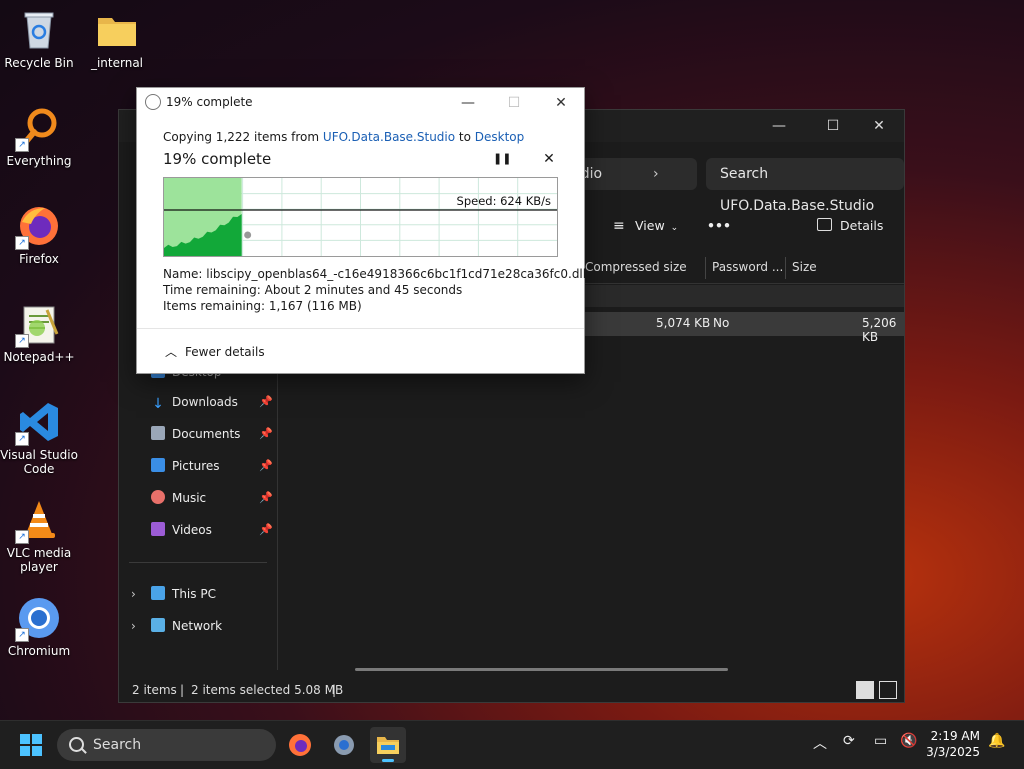 This screenshot has width=1024, height=769. Describe the element at coordinates (39, 63) in the screenshot. I see `desktop-icon-label: Recycle Bin` at that location.